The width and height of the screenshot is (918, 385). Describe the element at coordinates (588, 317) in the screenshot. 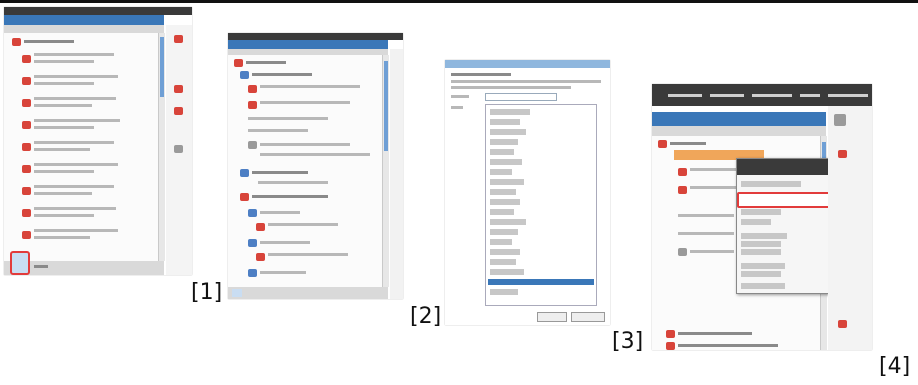

I see `cancel-button` at that location.